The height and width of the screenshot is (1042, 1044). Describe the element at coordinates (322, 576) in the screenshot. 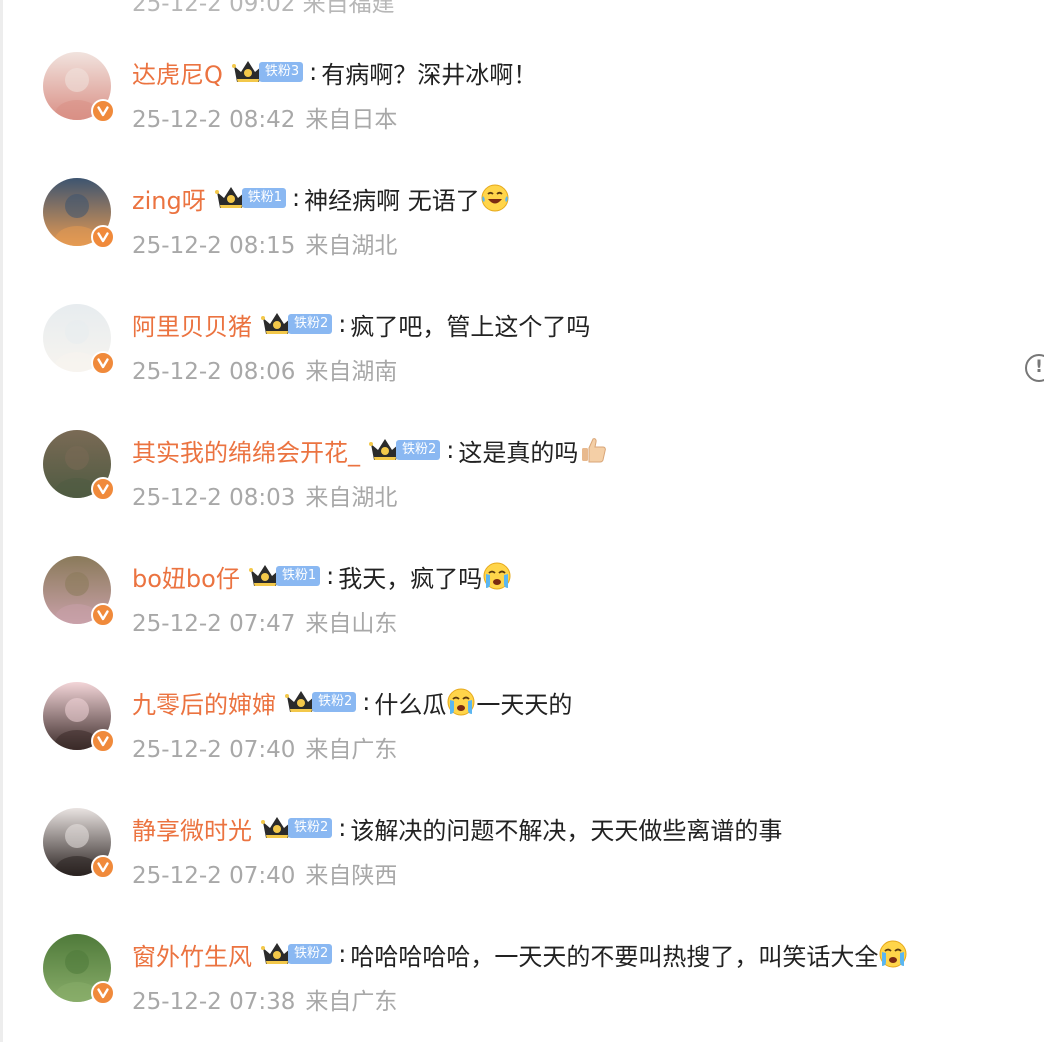

I see `comment-line: bo妞bo仔 铁粉1: 我天，疯了吗` at that location.